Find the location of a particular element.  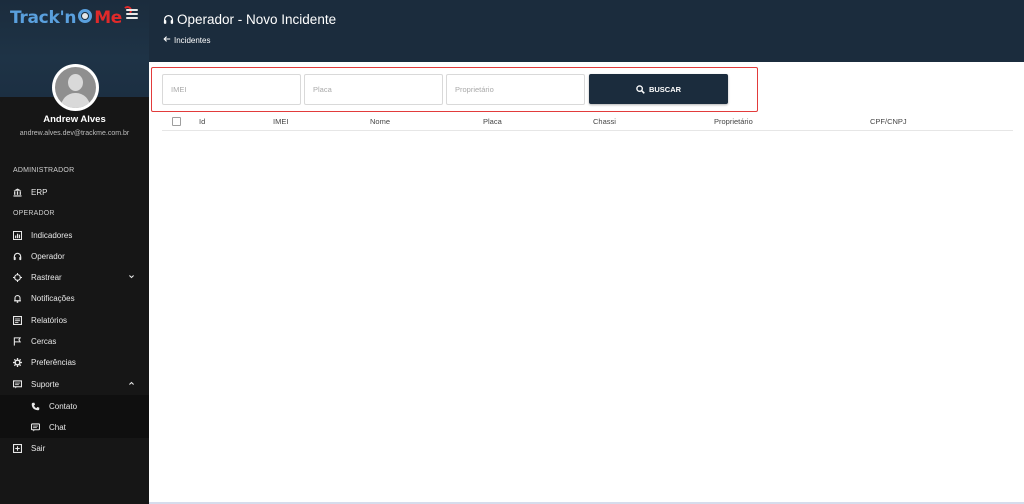

column-header-imei: IMEI is located at coordinates (280, 121).